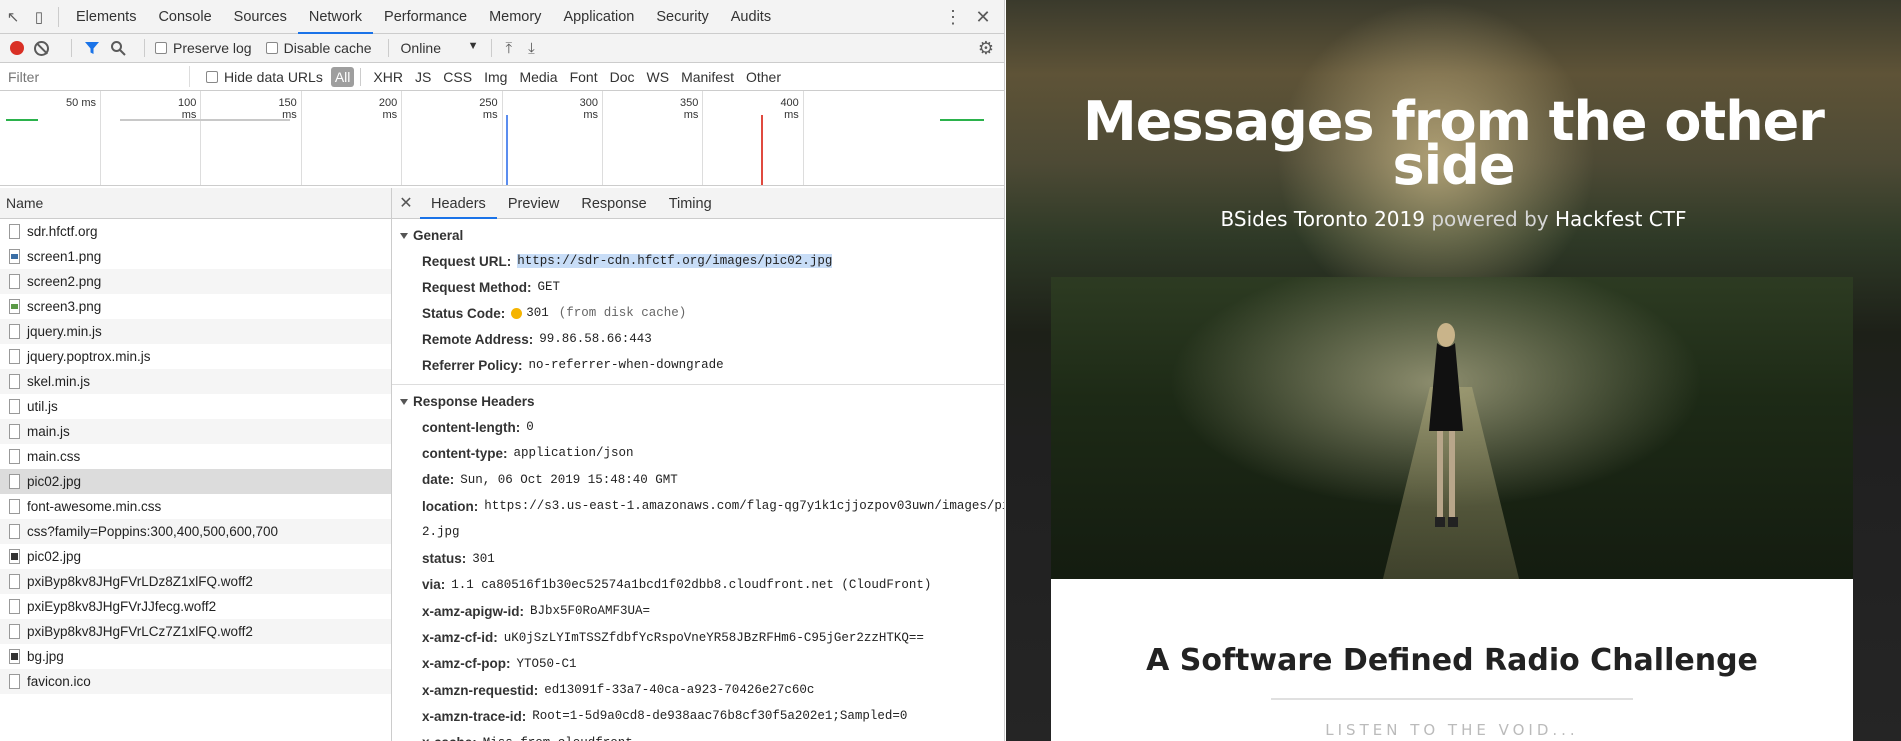  Describe the element at coordinates (106, 17) in the screenshot. I see `tab-elements: Elements` at that location.